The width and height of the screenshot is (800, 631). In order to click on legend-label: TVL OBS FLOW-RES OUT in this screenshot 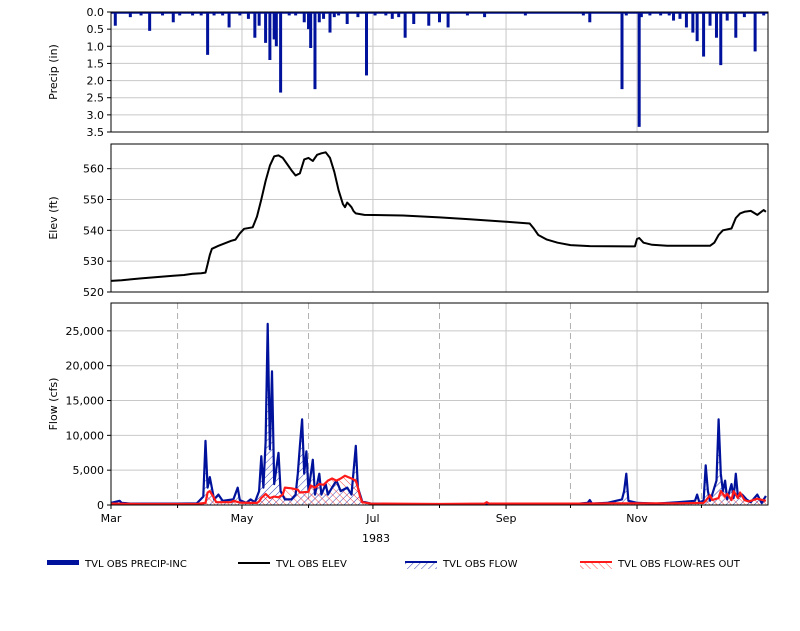, I will do `click(679, 564)`.